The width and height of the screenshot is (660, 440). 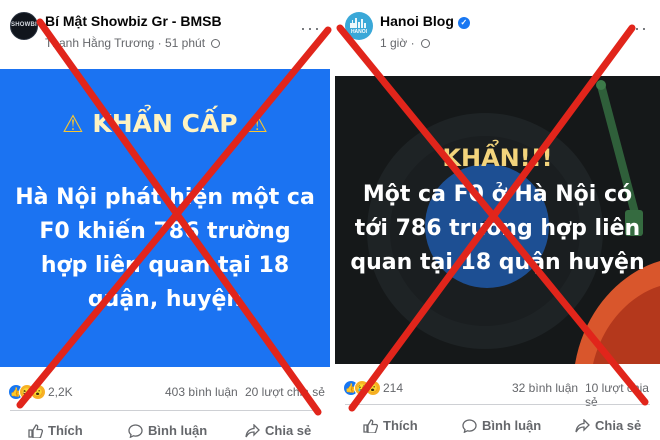 I want to click on avatar-logo-text: SHOWBIZ, so click(x=24, y=25).